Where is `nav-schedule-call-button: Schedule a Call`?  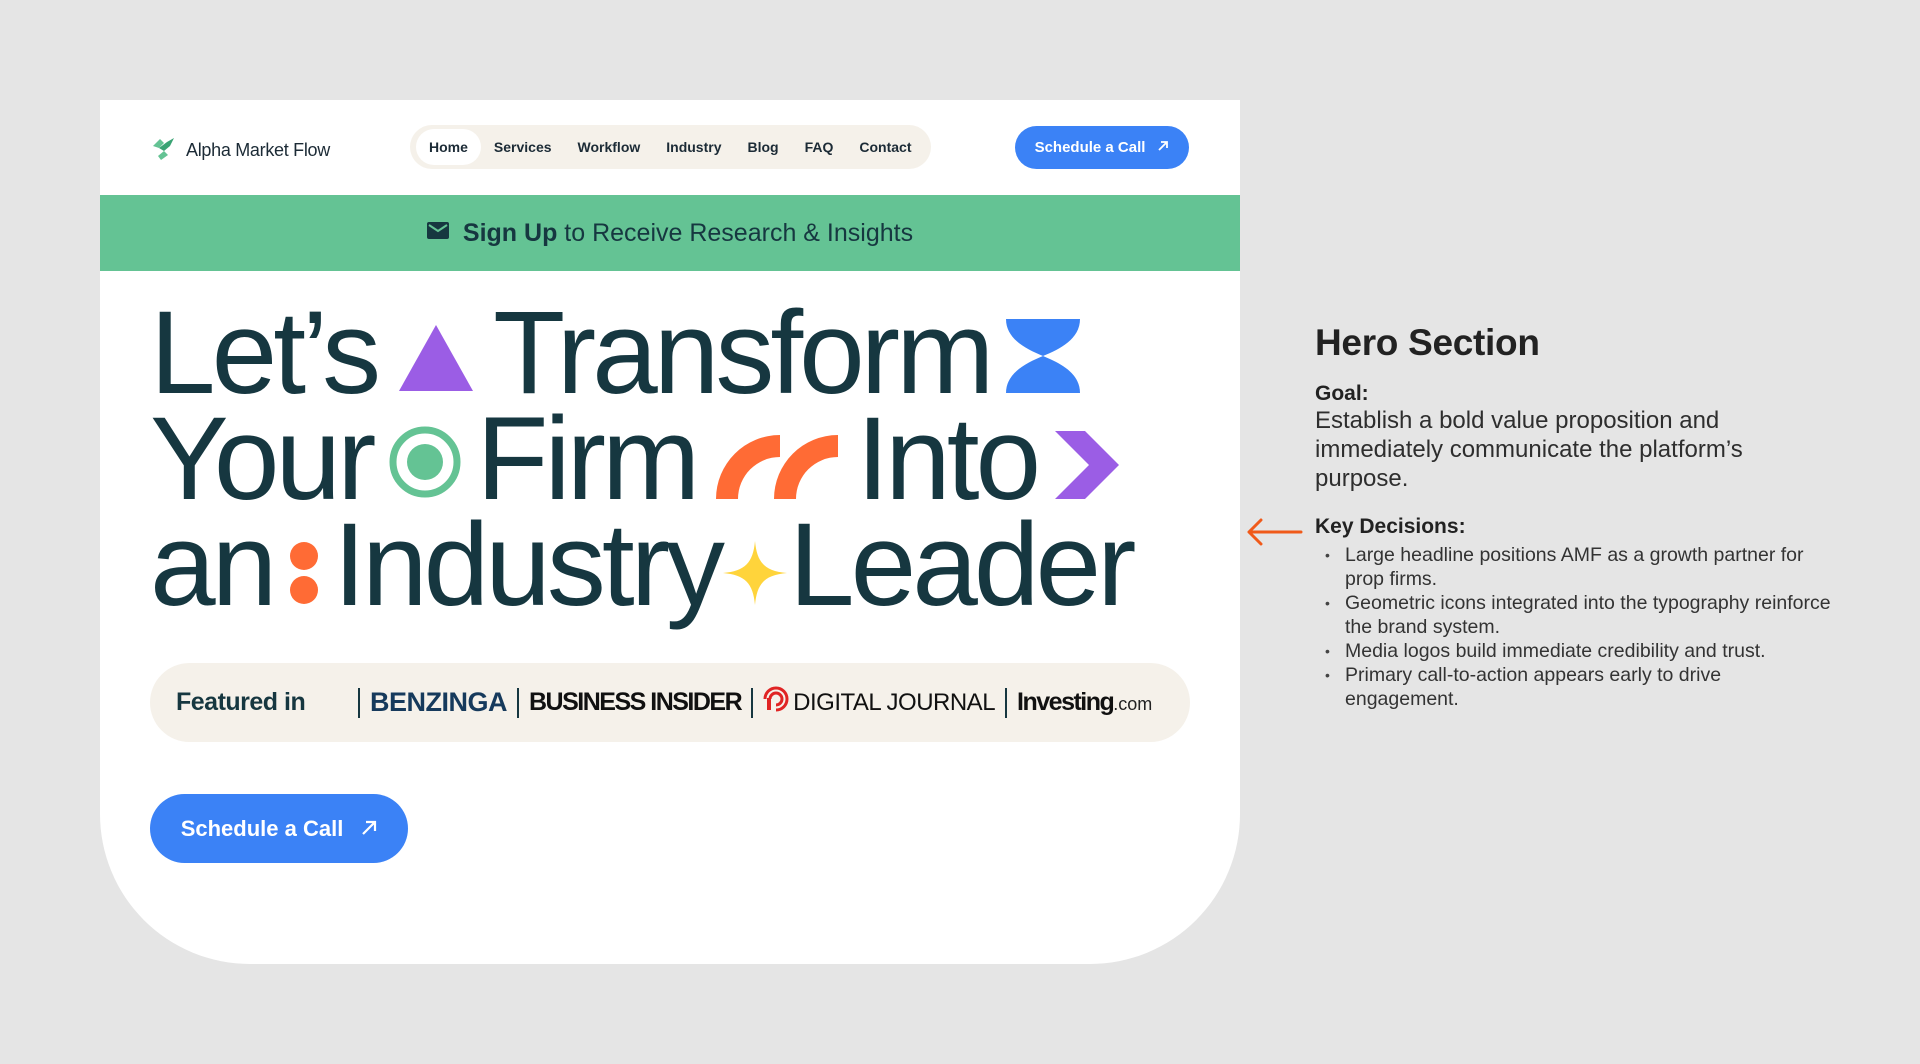
nav-schedule-call-button: Schedule a Call is located at coordinates (1102, 147).